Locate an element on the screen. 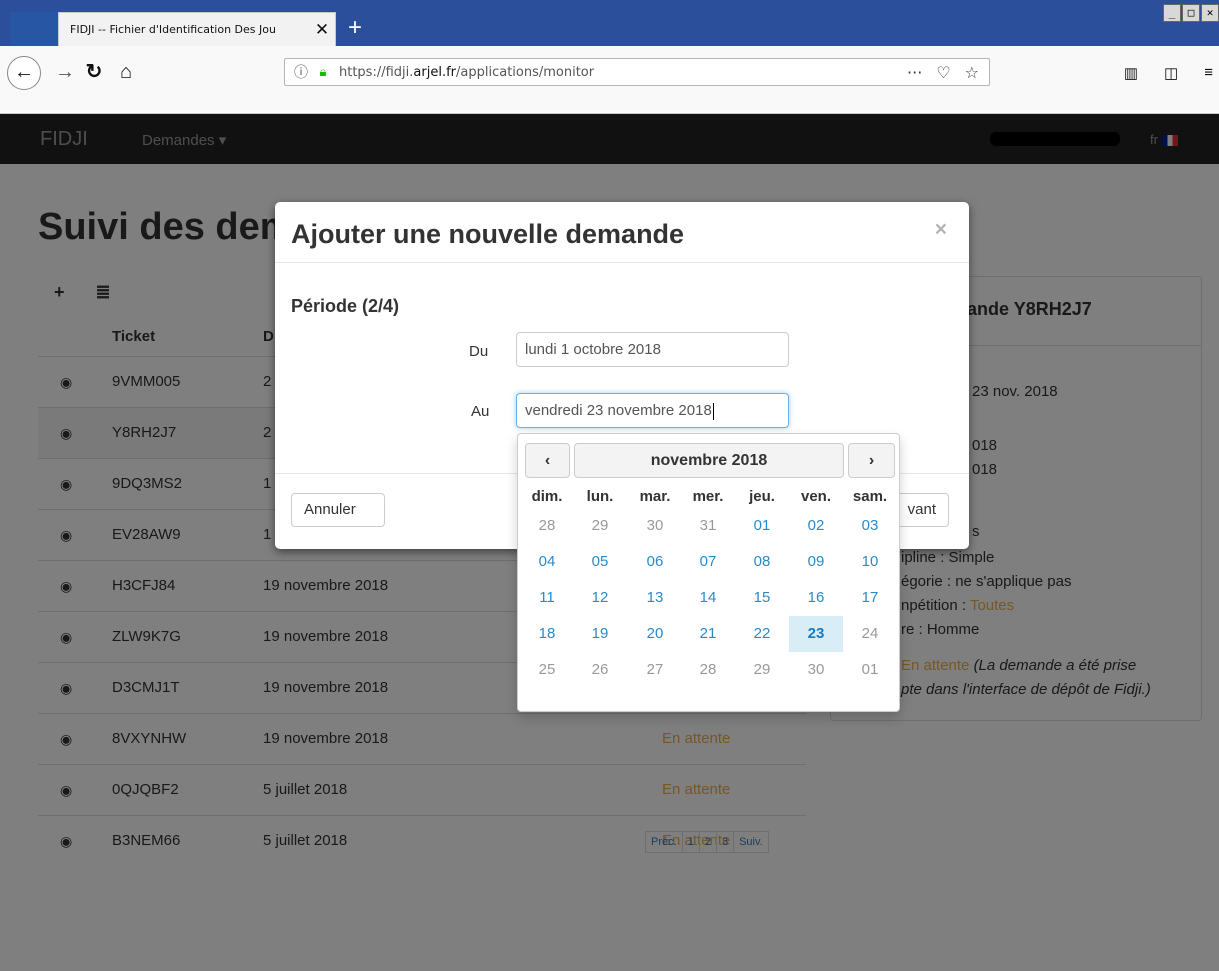 Image resolution: width=1219 pixels, height=971 pixels. calendar-day: 14 is located at coordinates (708, 598).